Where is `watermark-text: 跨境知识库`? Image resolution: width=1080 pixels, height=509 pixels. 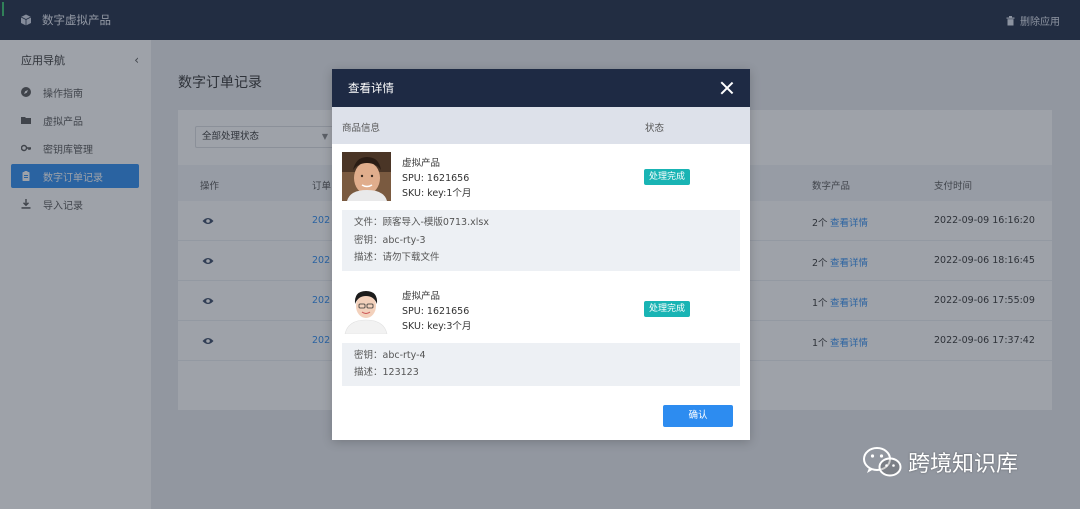 watermark-text: 跨境知识库 is located at coordinates (963, 464).